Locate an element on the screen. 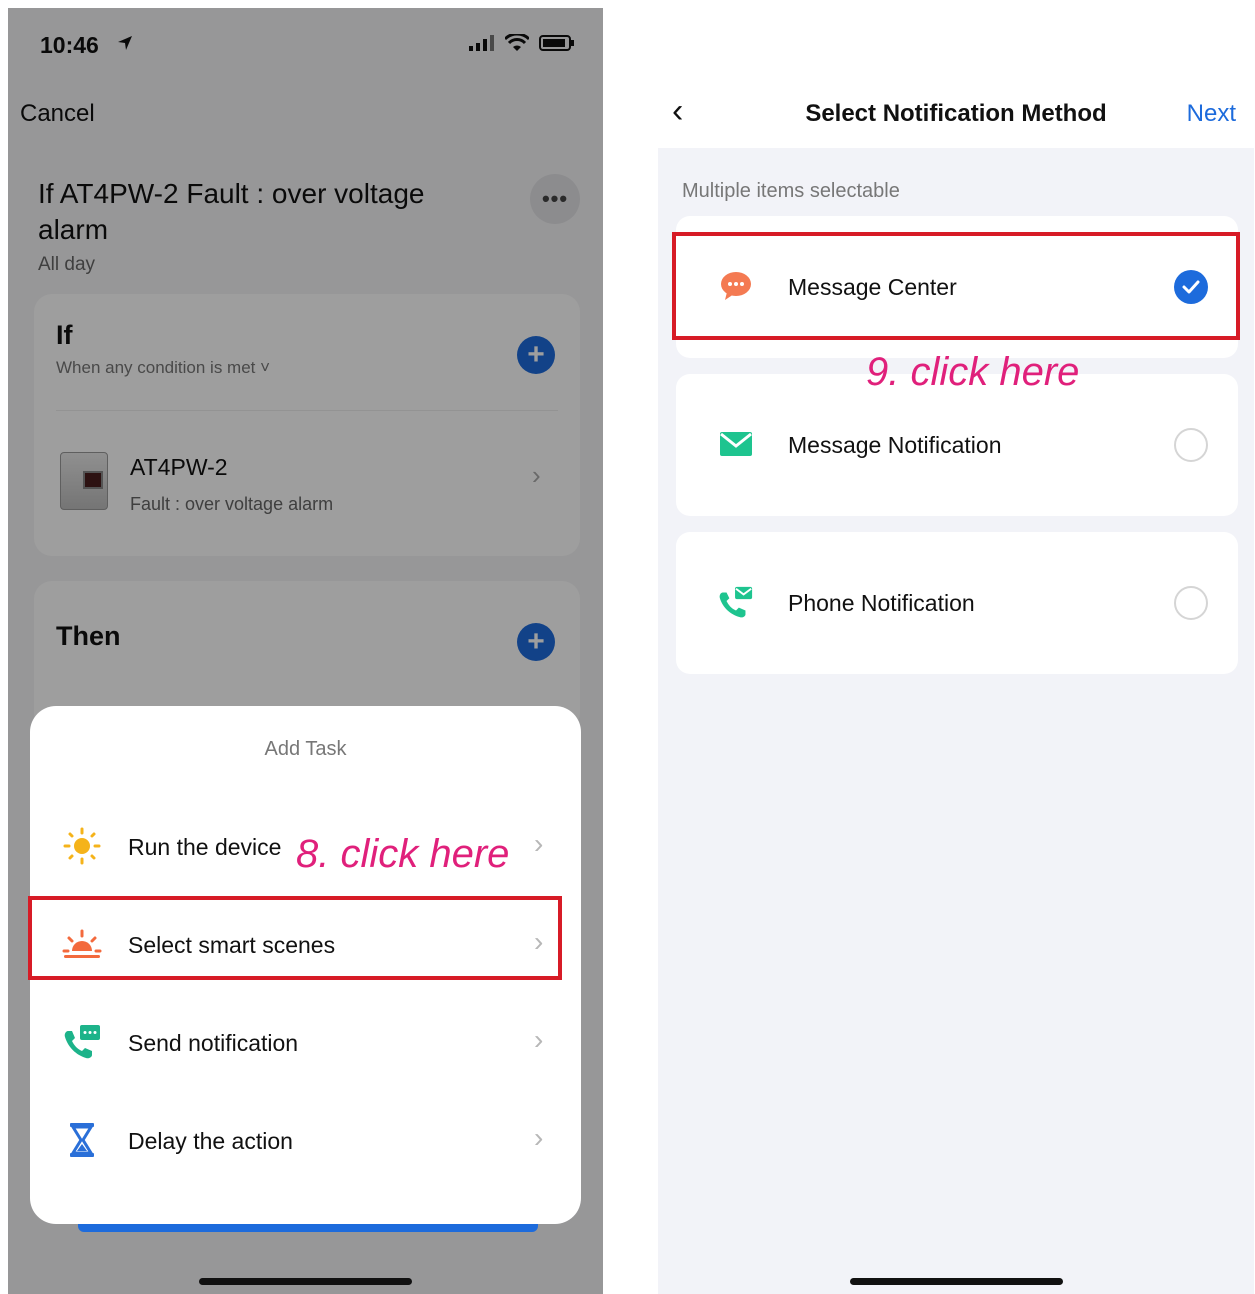 This screenshot has width=1255, height=1294. option-label: Message Notification is located at coordinates (895, 445).